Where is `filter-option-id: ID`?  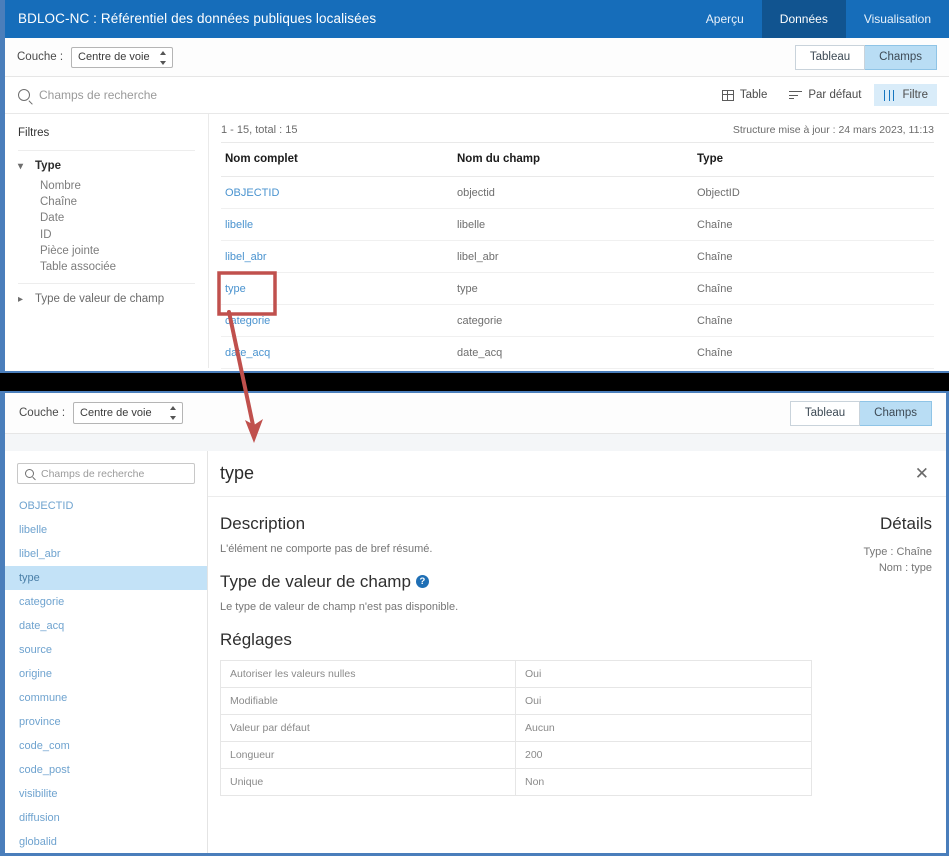
filter-option-id: ID is located at coordinates (117, 235).